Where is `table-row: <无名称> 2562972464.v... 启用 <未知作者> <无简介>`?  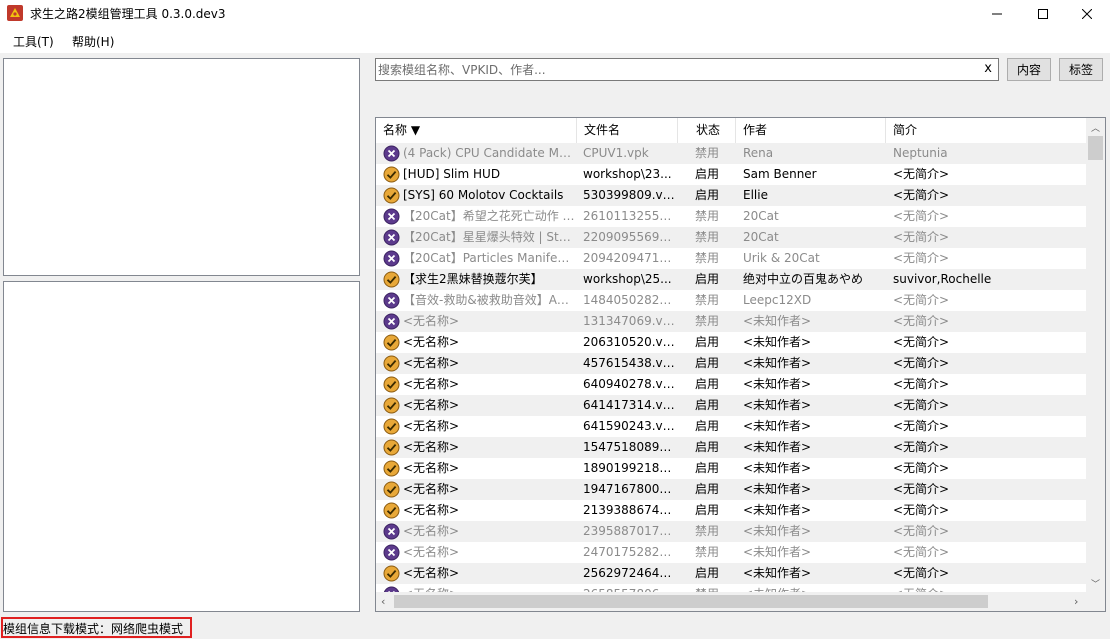
table-row: <无名称> 2562972464.v... 启用 <未知作者> <无简介> is located at coordinates (731, 573).